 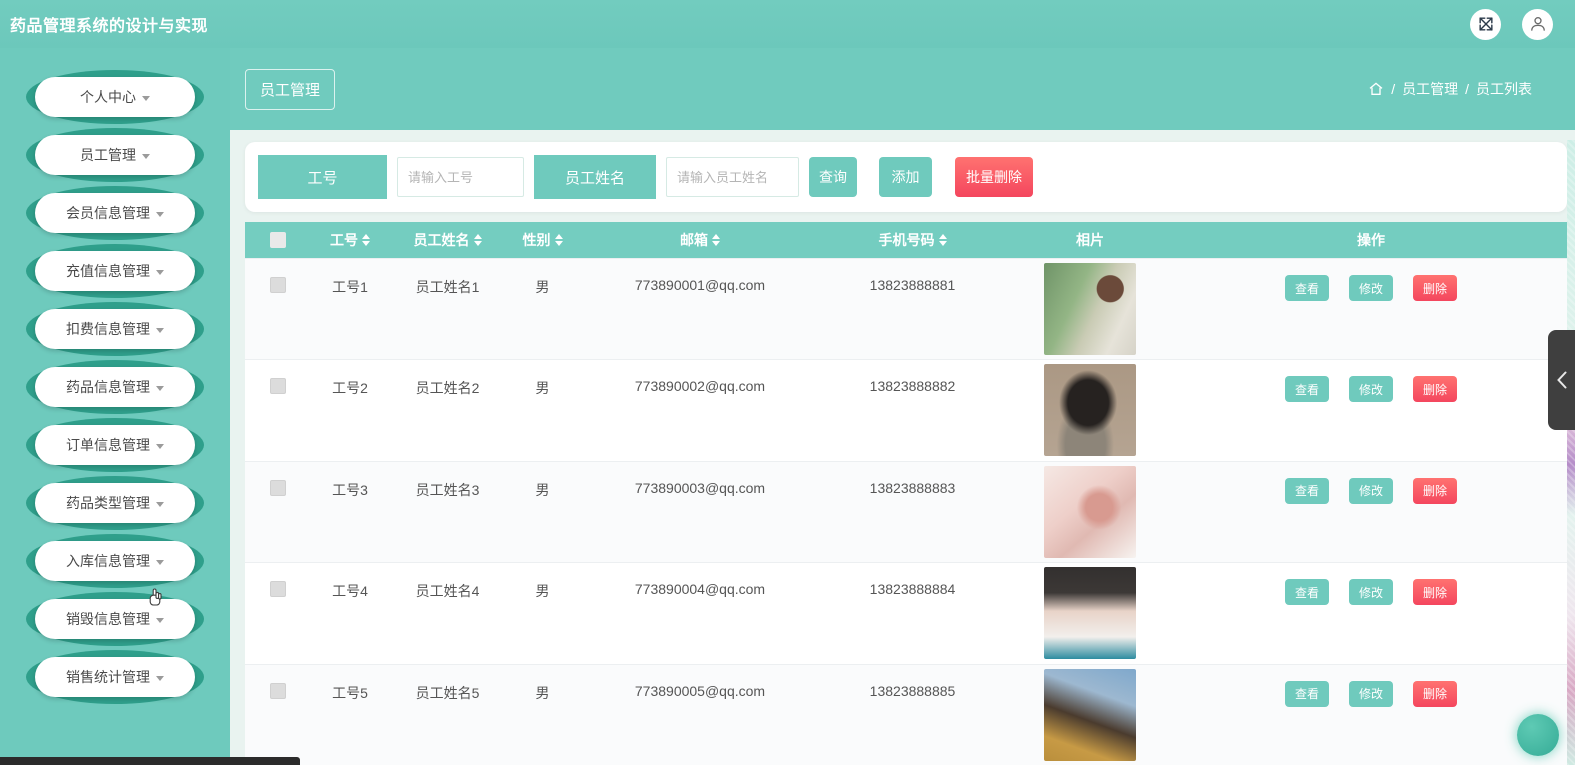 I want to click on sidebar-item-1: 员工管理, so click(x=115, y=155).